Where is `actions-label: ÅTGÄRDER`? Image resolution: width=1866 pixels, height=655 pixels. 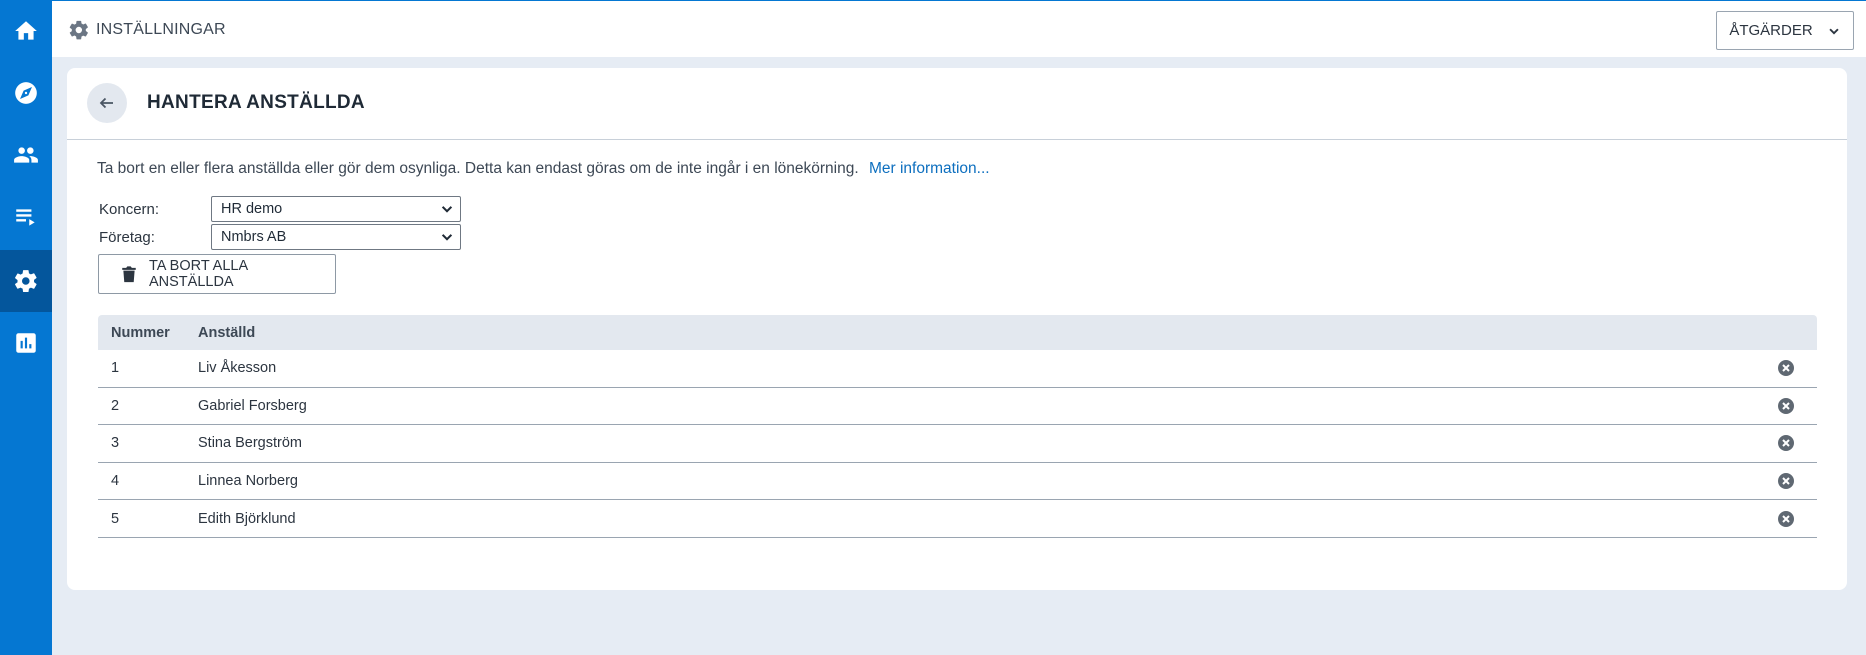 actions-label: ÅTGÄRDER is located at coordinates (1771, 30).